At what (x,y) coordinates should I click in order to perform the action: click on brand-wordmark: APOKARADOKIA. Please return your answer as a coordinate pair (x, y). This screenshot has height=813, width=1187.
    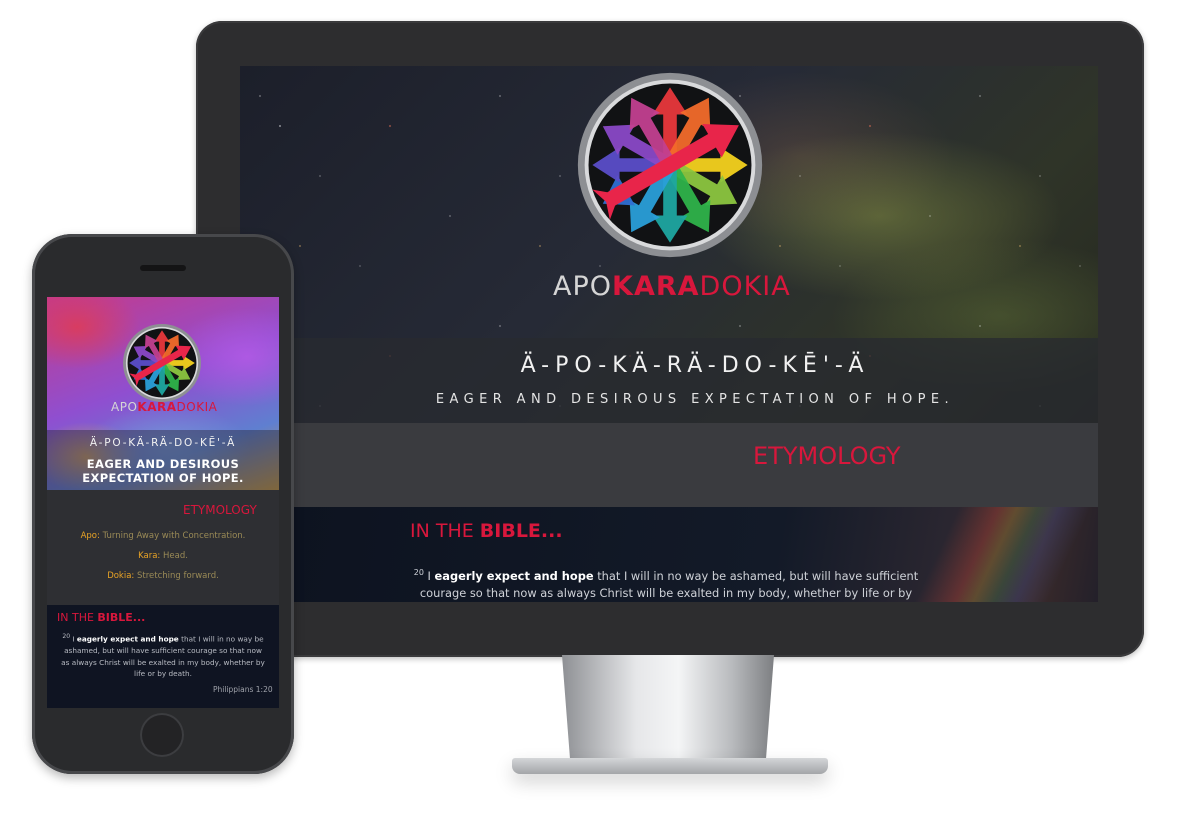
    Looking at the image, I should click on (672, 286).